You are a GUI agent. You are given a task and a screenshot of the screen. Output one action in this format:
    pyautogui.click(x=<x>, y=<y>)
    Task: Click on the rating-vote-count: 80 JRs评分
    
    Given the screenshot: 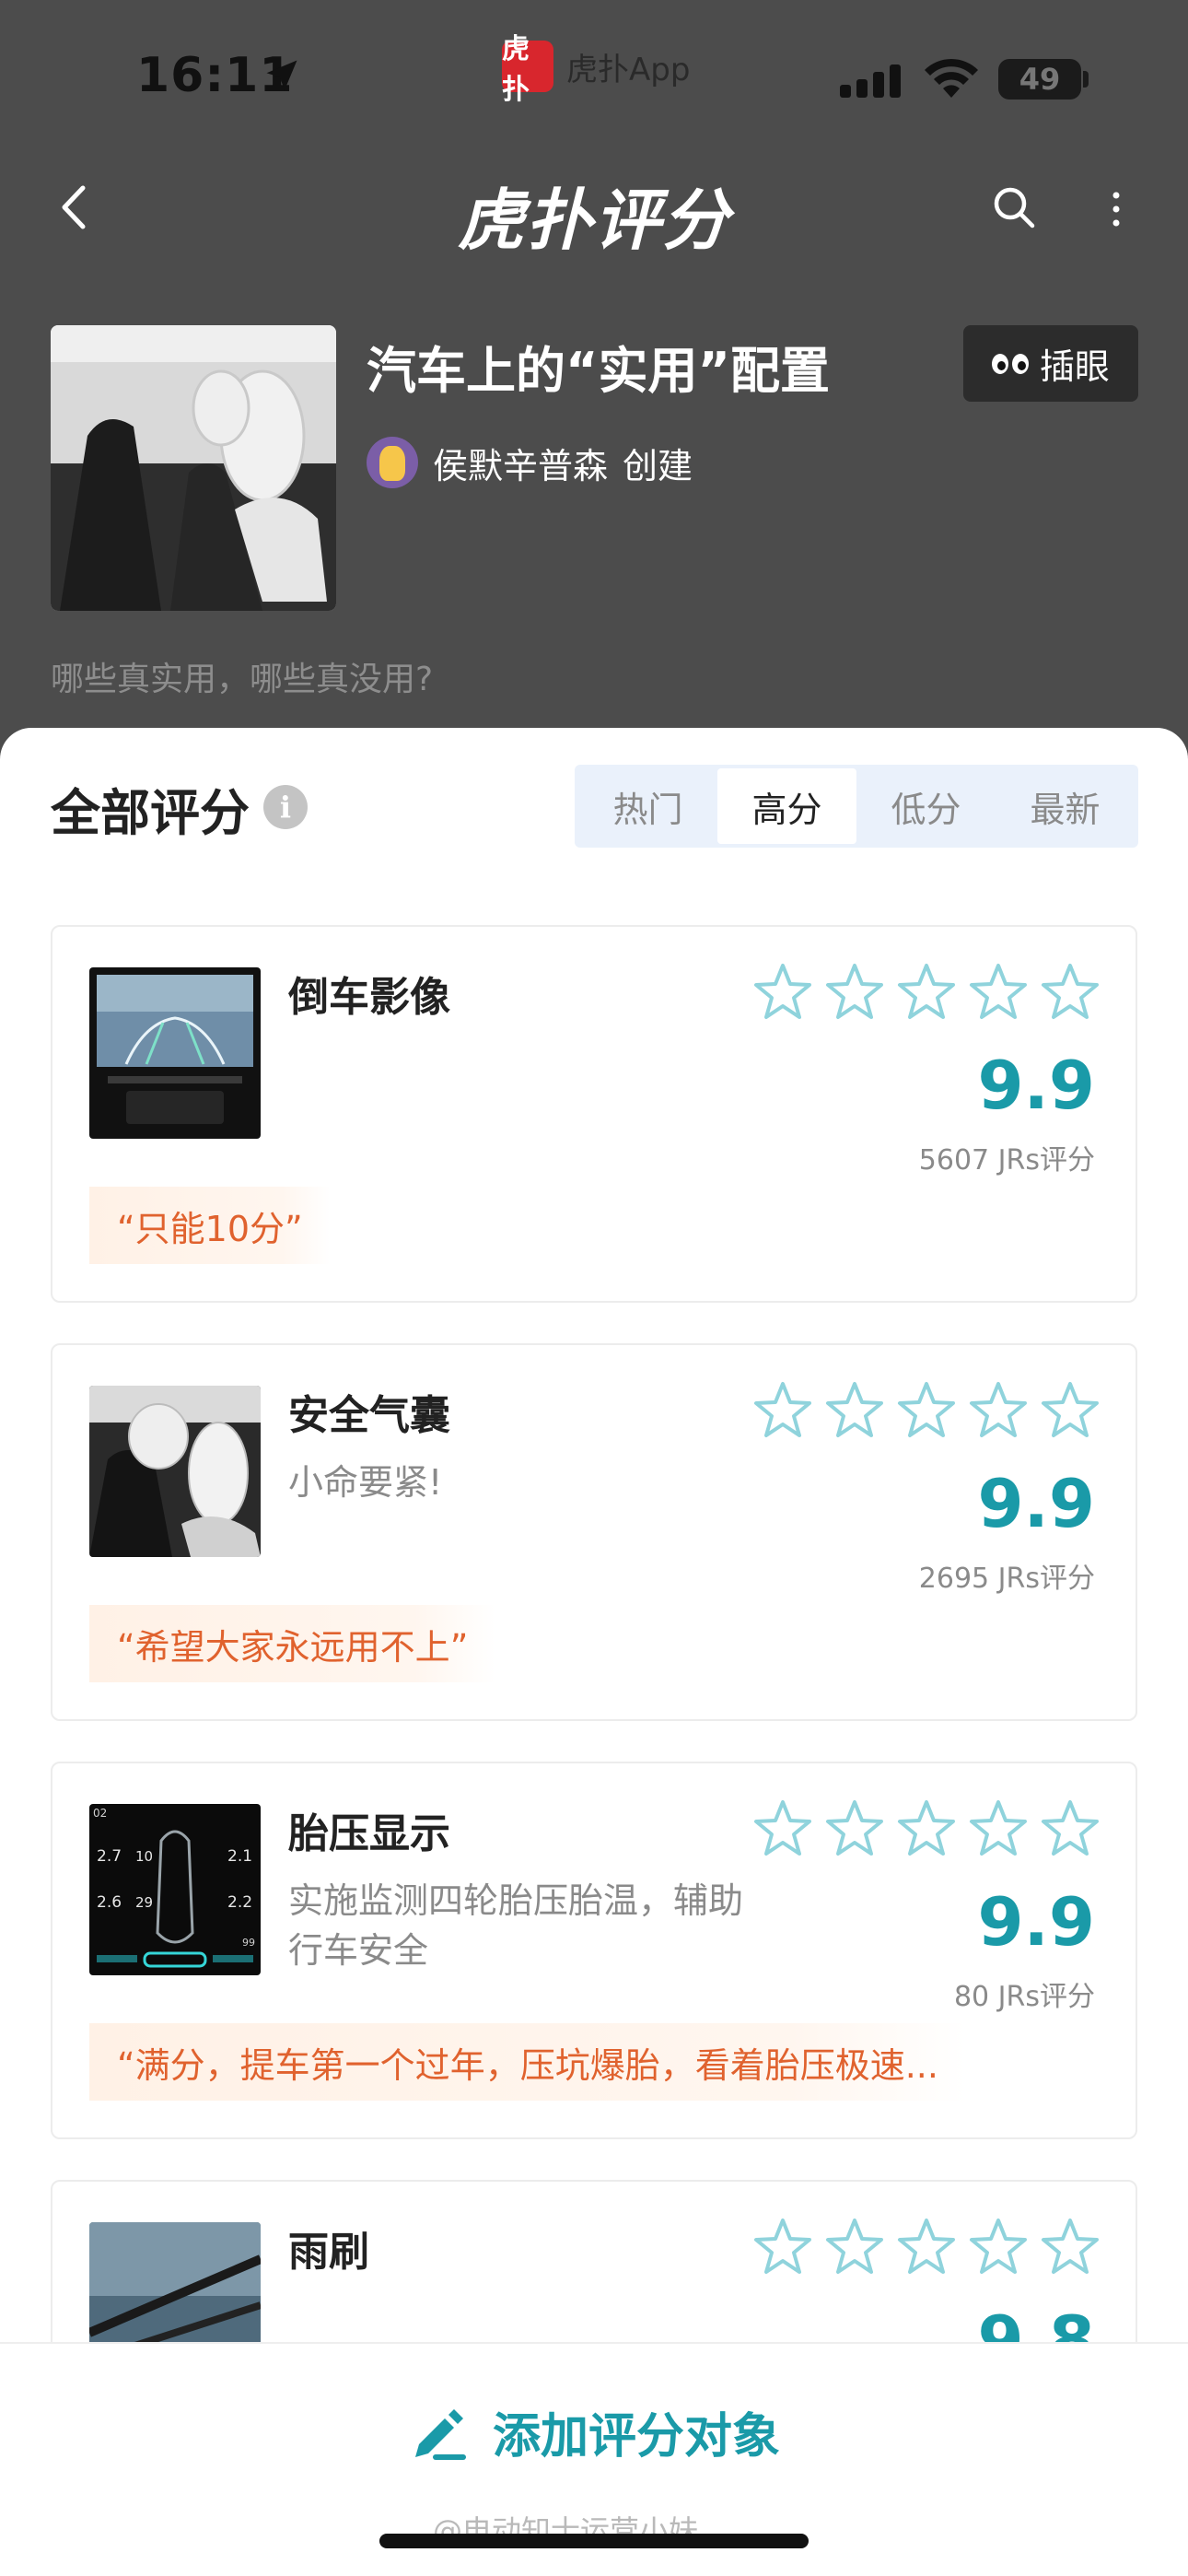 What is the action you would take?
    pyautogui.click(x=1024, y=1997)
    